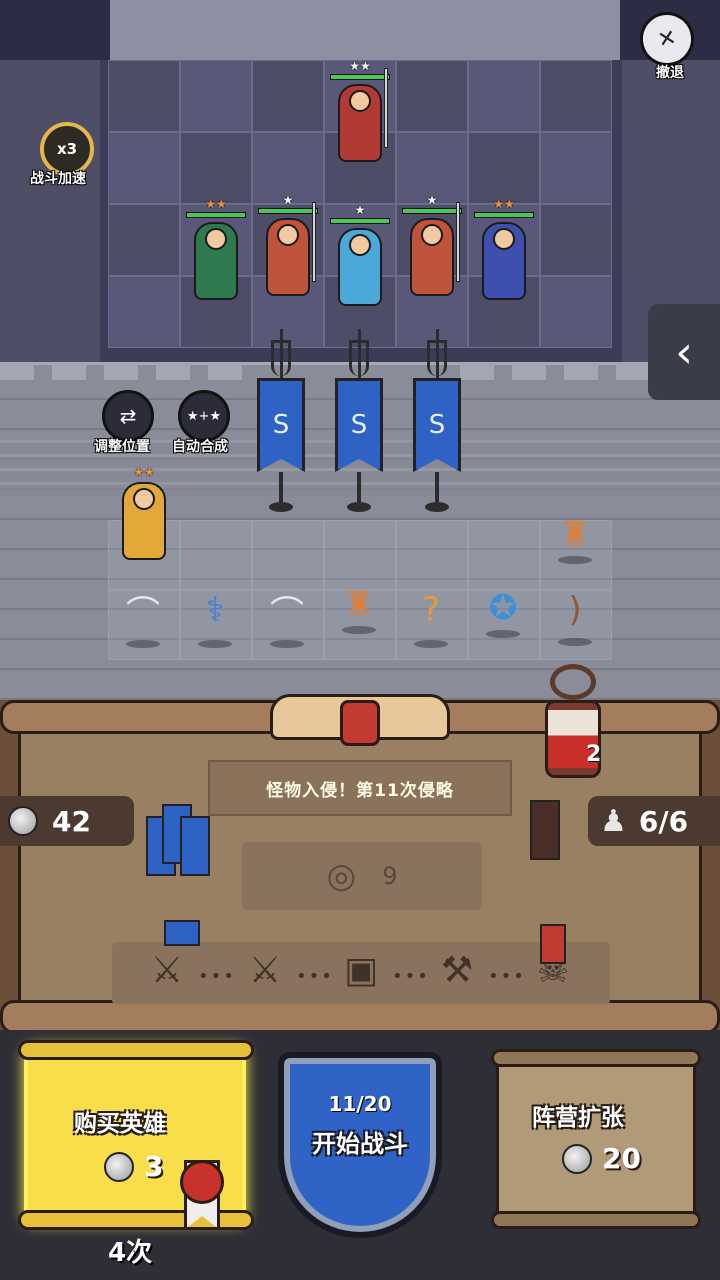 The height and width of the screenshot is (1280, 720). I want to click on buy-hero-price-value: 3, so click(154, 1166).